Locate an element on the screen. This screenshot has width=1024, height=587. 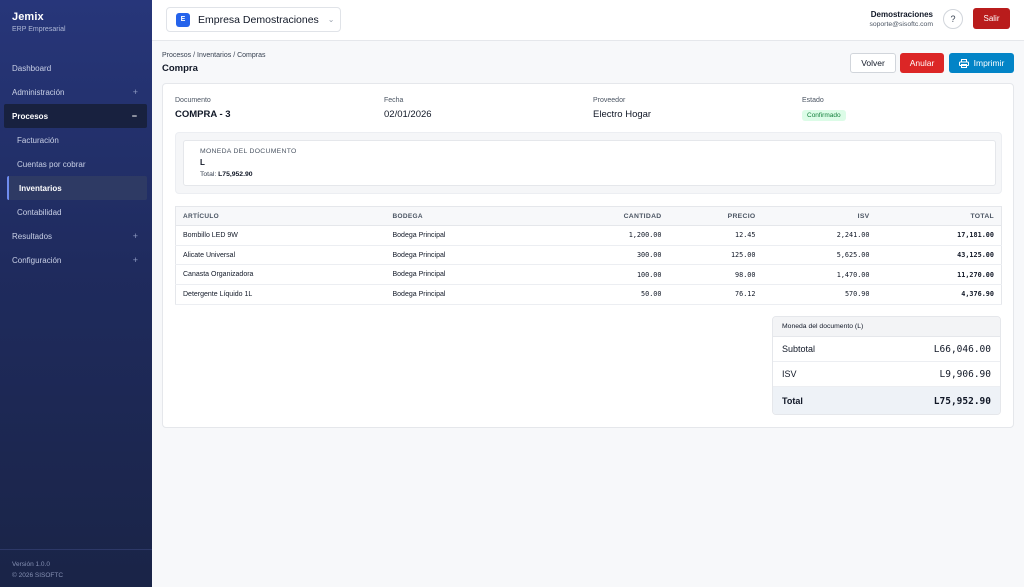
sidebar-item-facturacion: Facturación is located at coordinates (76, 140).